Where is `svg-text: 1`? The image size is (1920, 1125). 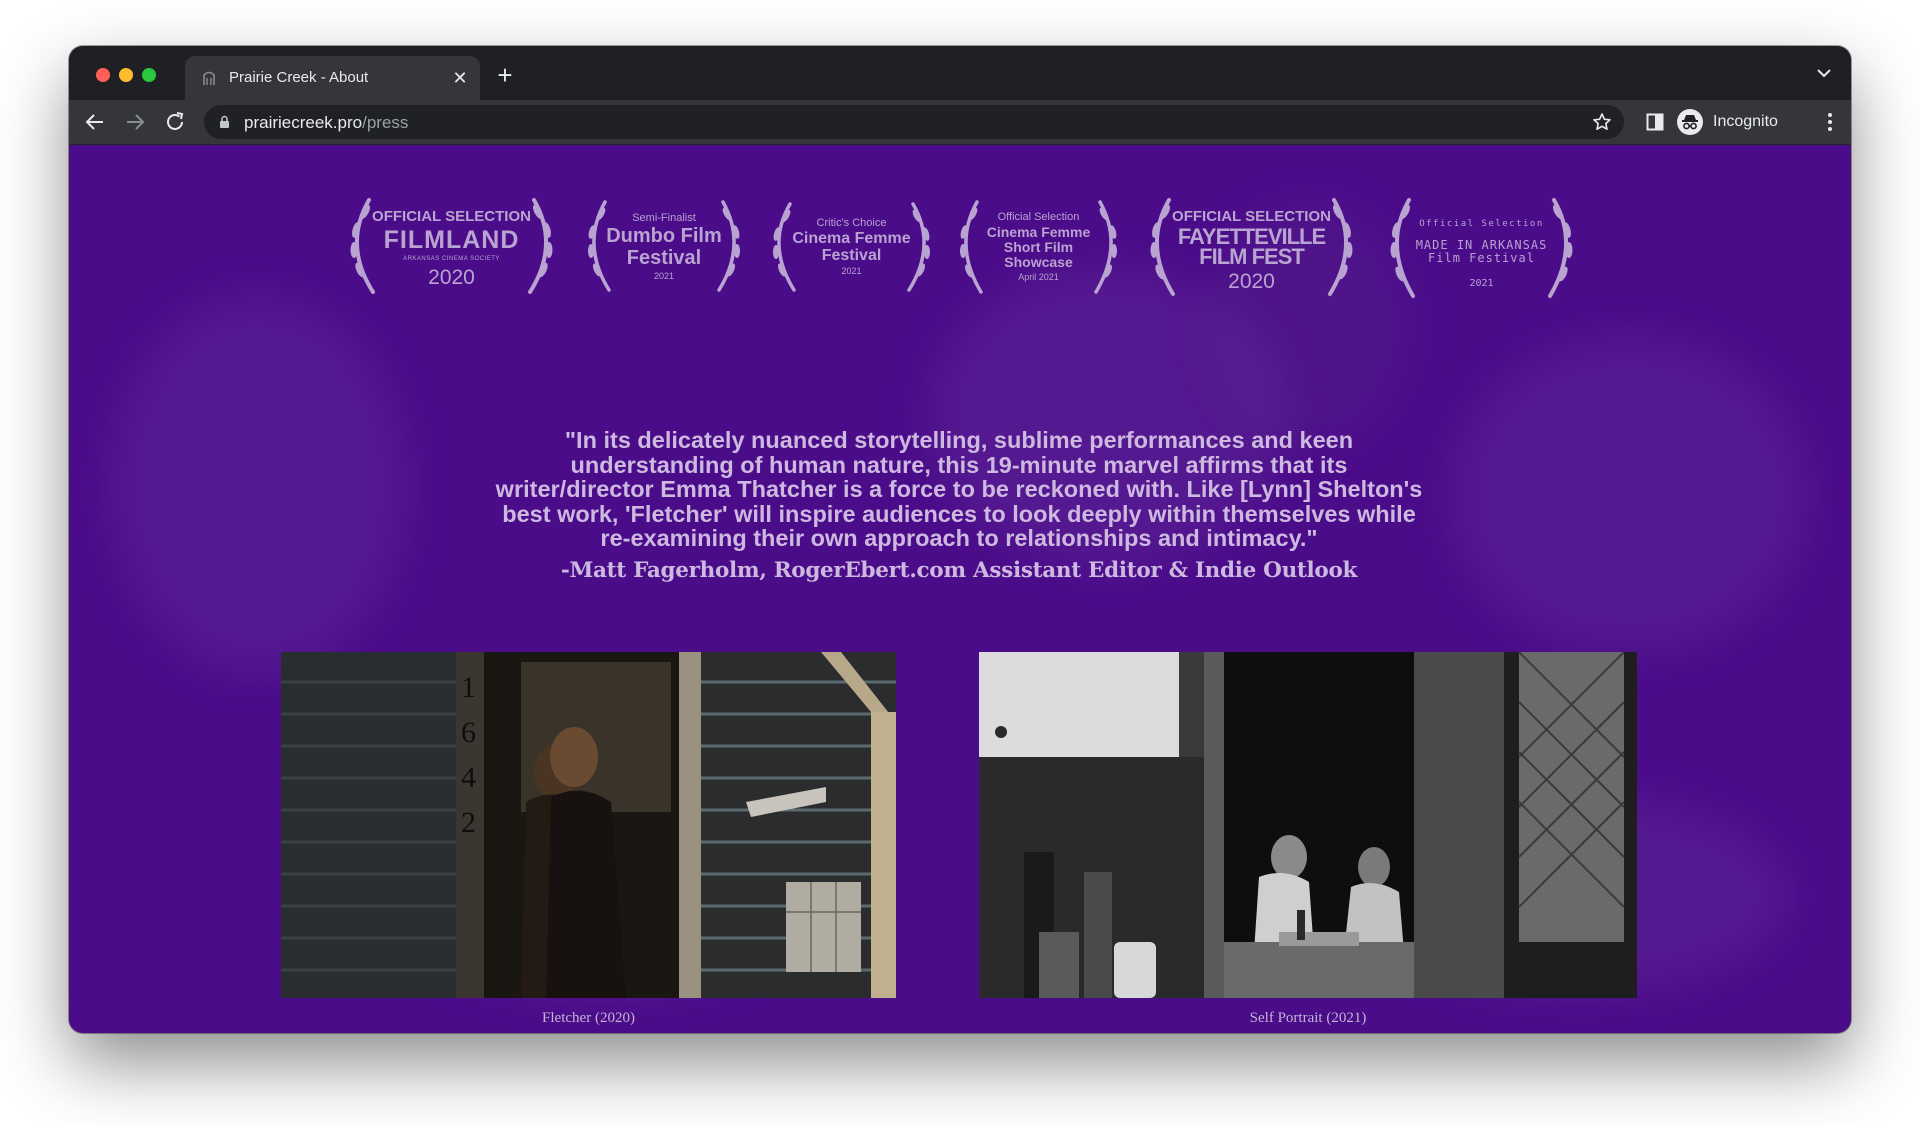
svg-text: 1 is located at coordinates (468, 687).